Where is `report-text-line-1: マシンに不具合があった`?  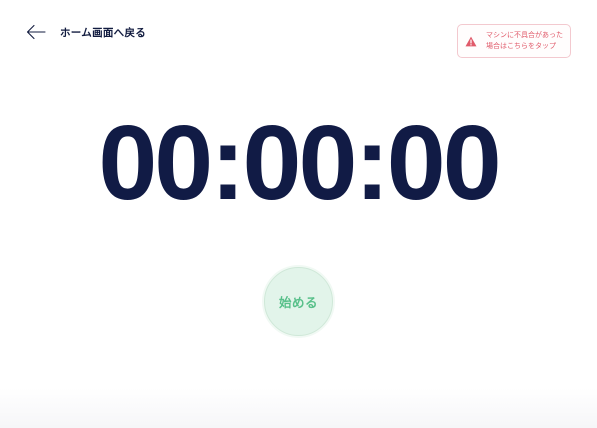
report-text-line-1: マシンに不具合があった is located at coordinates (524, 35).